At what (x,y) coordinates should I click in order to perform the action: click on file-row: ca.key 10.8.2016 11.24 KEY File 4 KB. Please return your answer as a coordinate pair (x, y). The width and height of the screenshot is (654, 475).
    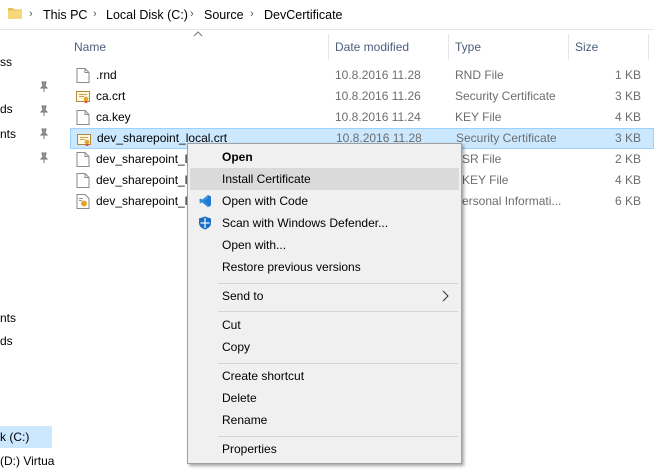
    Looking at the image, I should click on (362, 117).